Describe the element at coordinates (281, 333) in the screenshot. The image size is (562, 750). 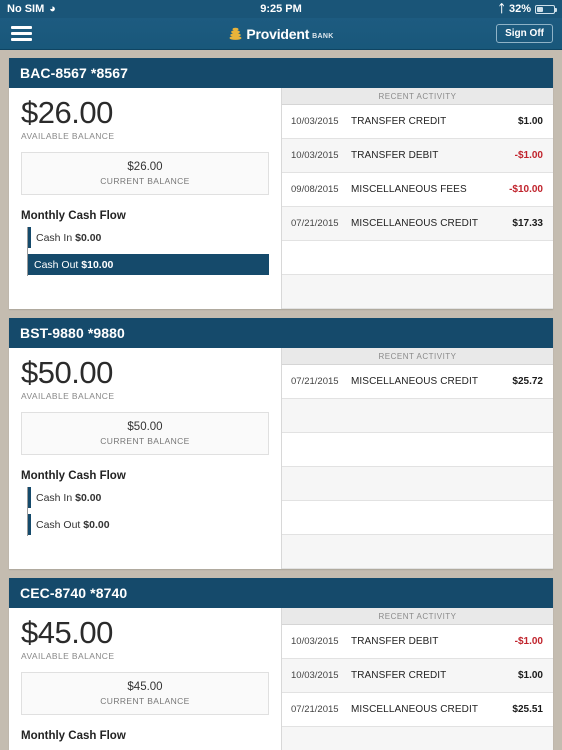
I see `account-title: BST-9880 *9880` at that location.